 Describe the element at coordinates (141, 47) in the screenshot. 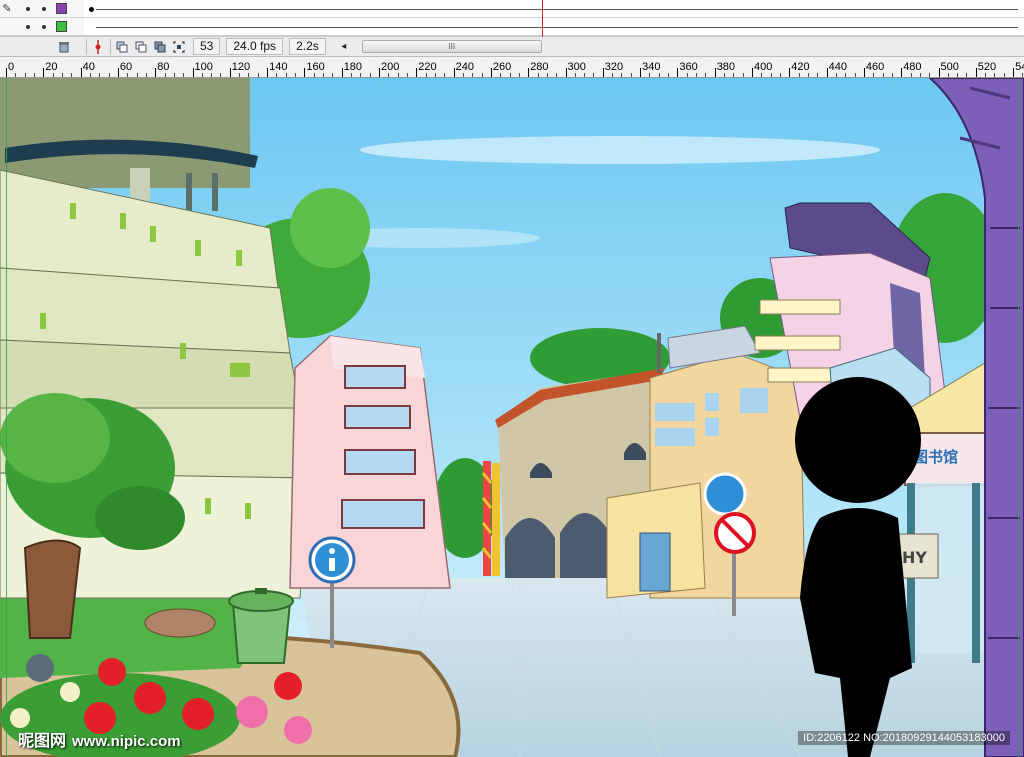

I see `onion-skin-outline-icon` at that location.